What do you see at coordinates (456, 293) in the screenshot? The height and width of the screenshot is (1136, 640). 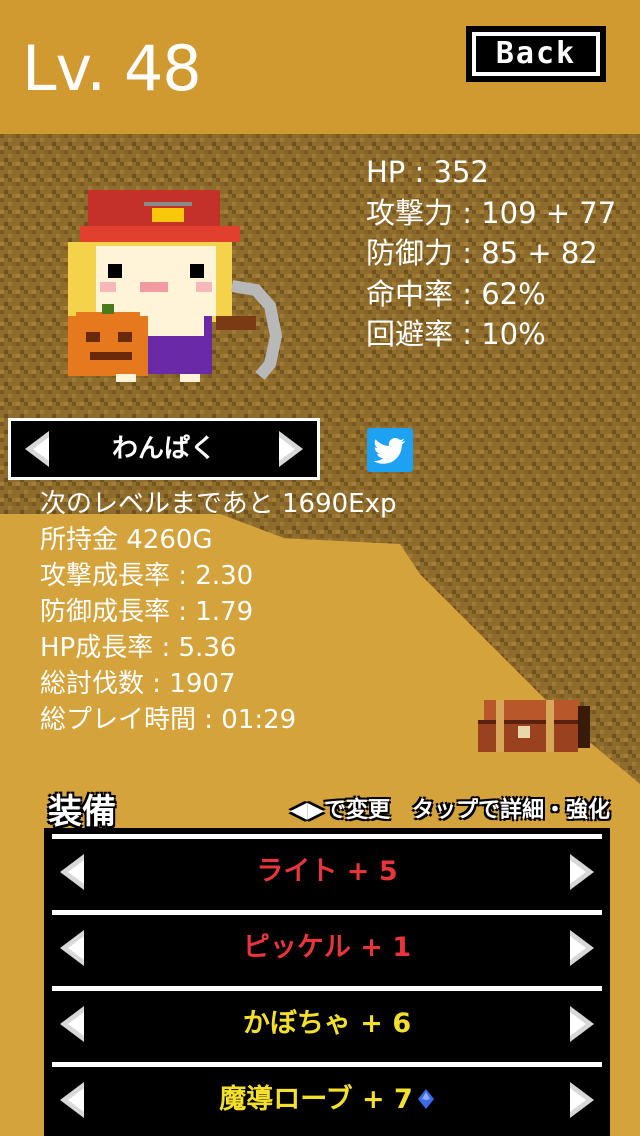 I see `stat-accuracy: 命中率 : 62%` at bounding box center [456, 293].